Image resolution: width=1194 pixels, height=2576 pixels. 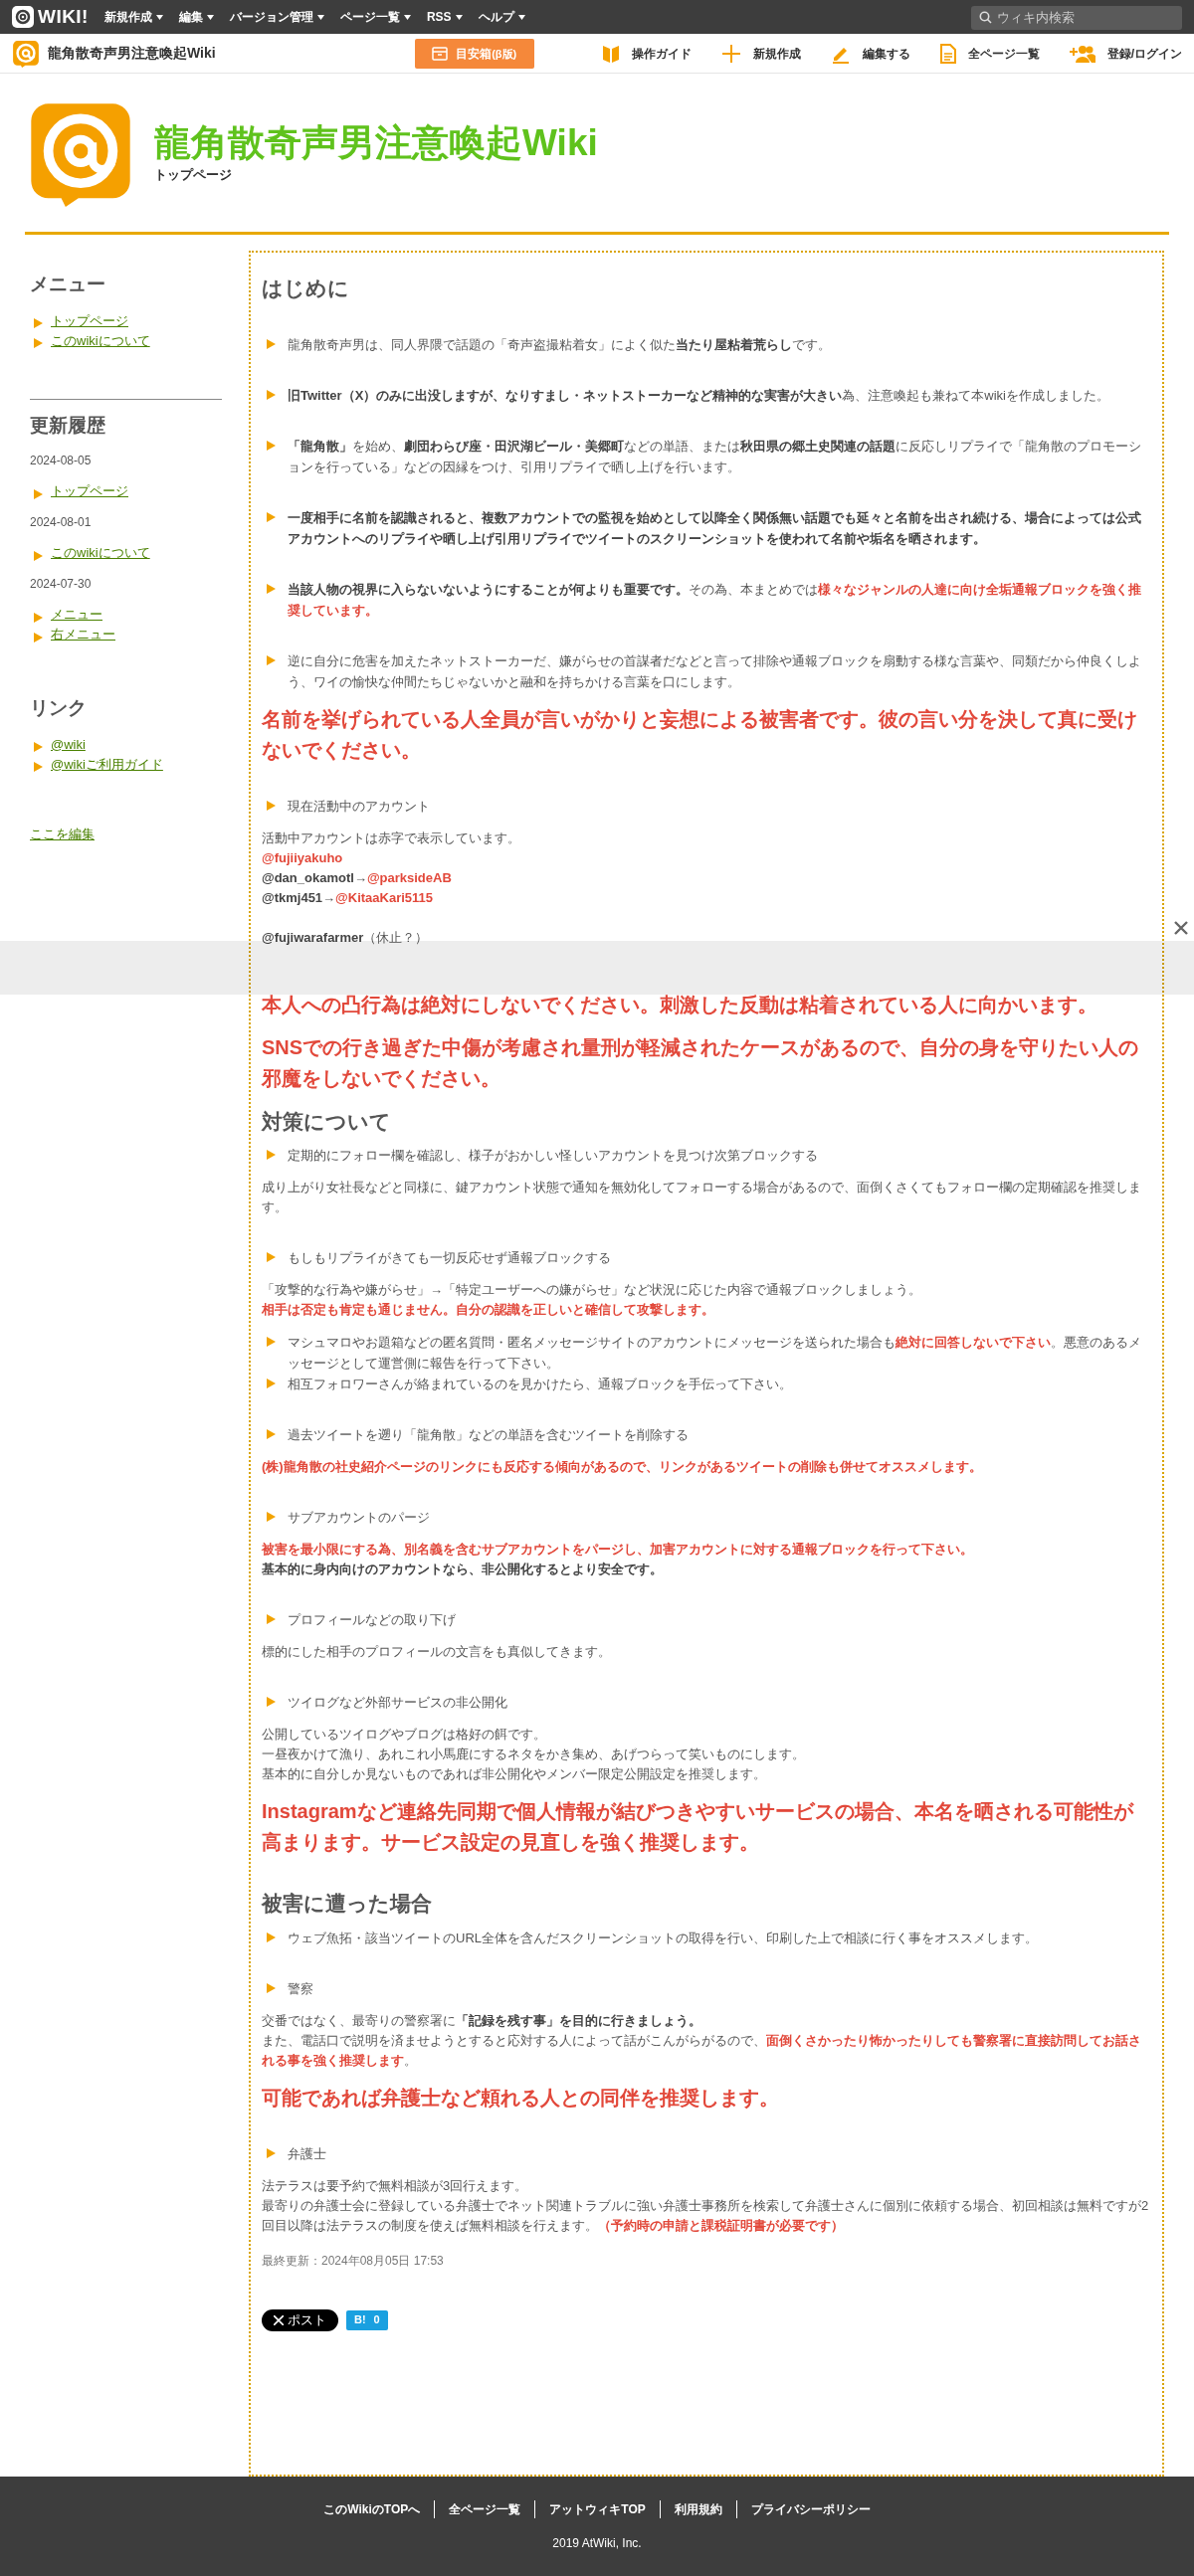 I want to click on footer-link: 全ページ一覧, so click(x=484, y=2509).